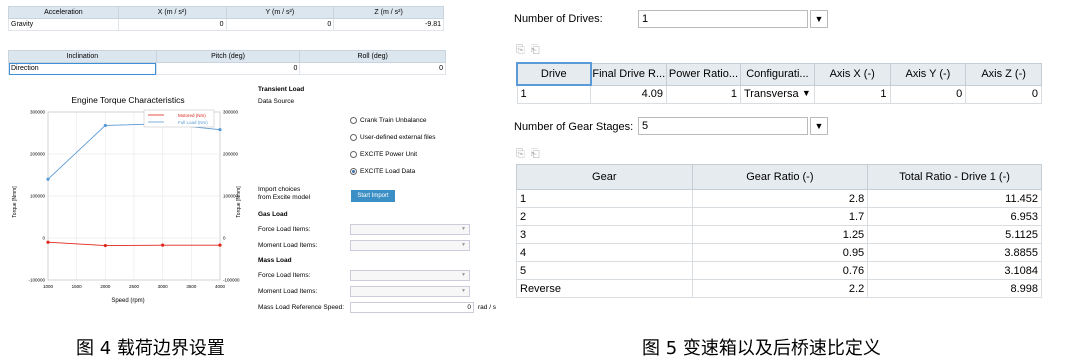  I want to click on radio-excite-load-data: EXCITE Load Data, so click(382, 171).